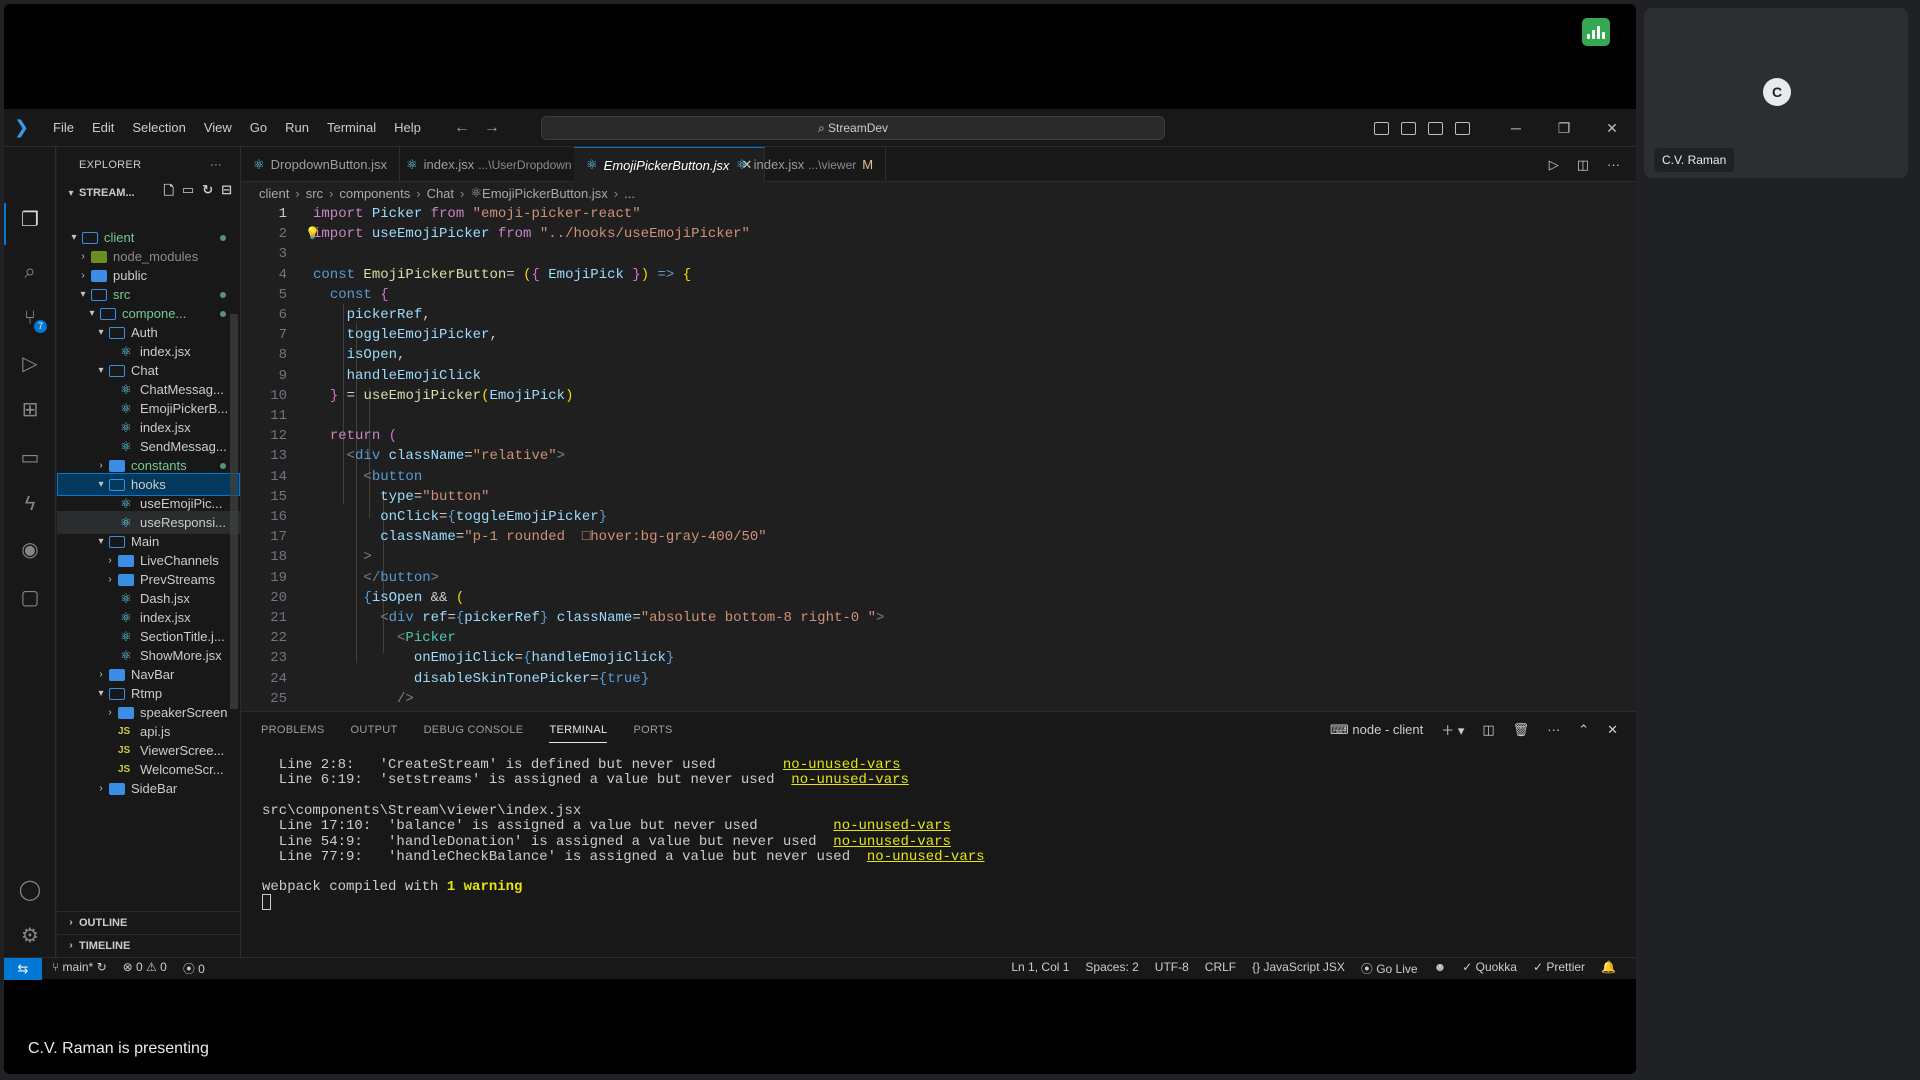  Describe the element at coordinates (101, 674) in the screenshot. I see `chevron-right-icon: ›` at that location.